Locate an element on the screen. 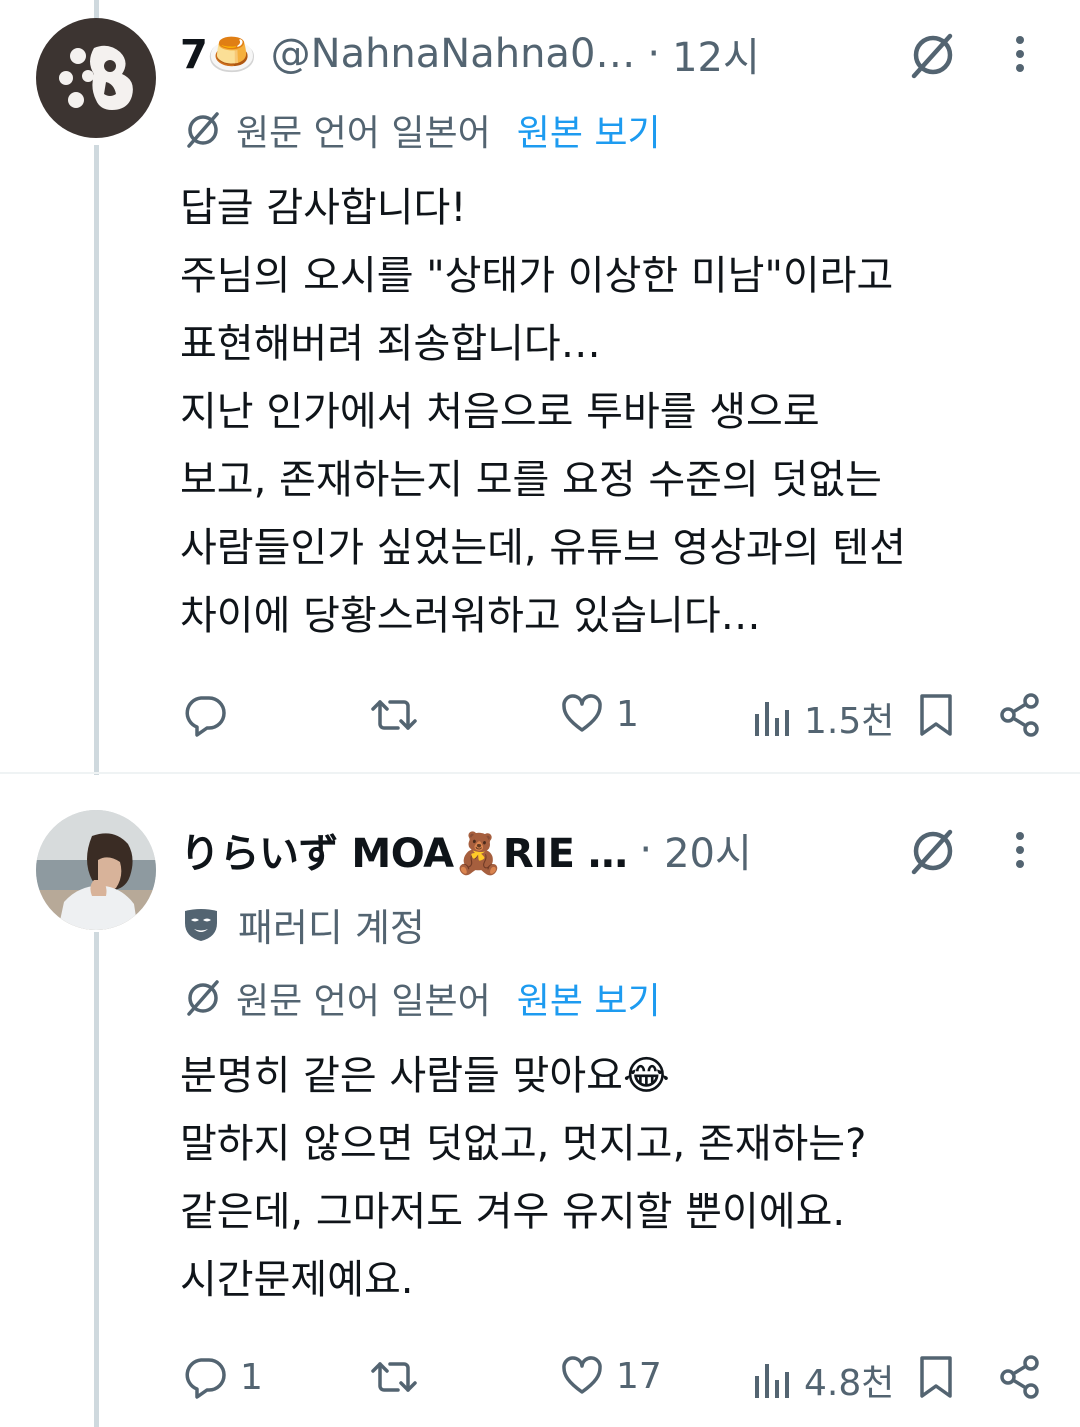  timestamp: 12시 is located at coordinates (716, 54).